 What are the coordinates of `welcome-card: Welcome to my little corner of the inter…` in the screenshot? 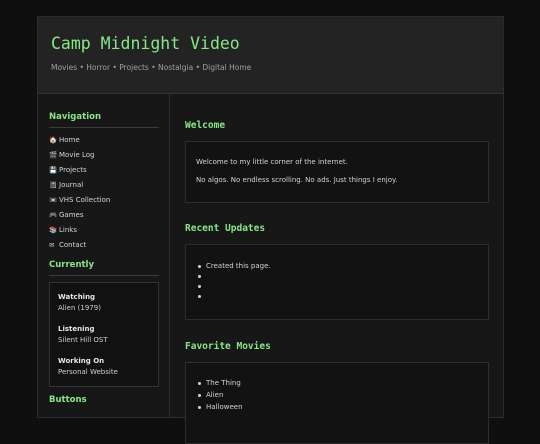 It's located at (337, 172).